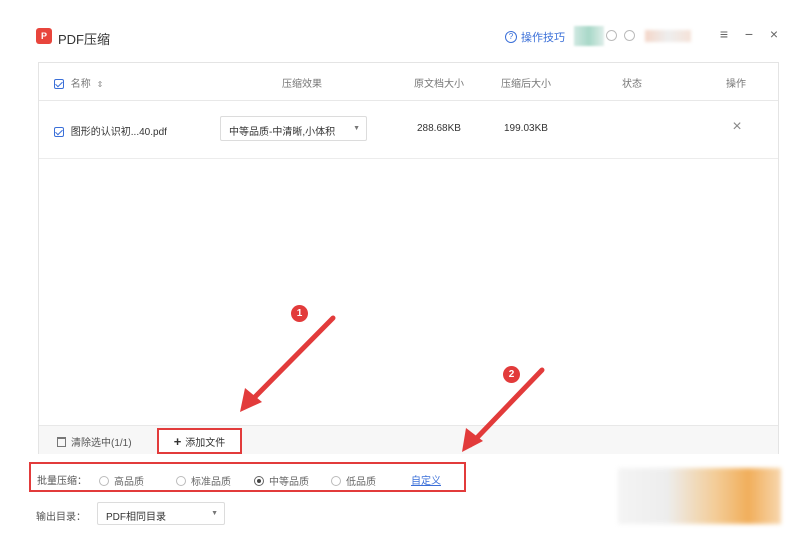 The height and width of the screenshot is (542, 801). I want to click on plus-icon: +, so click(177, 441).